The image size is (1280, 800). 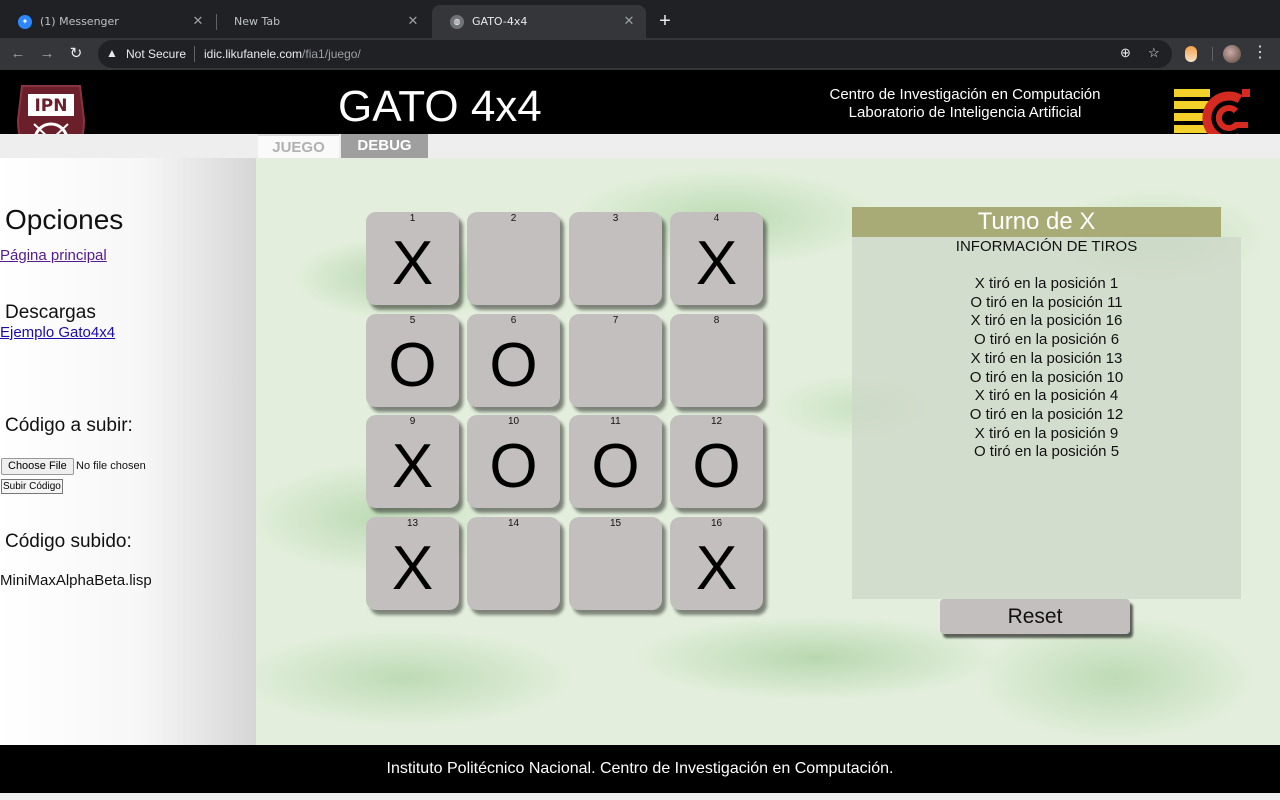 What do you see at coordinates (1260, 53) in the screenshot?
I see `browser-menu-icon: ⋮` at bounding box center [1260, 53].